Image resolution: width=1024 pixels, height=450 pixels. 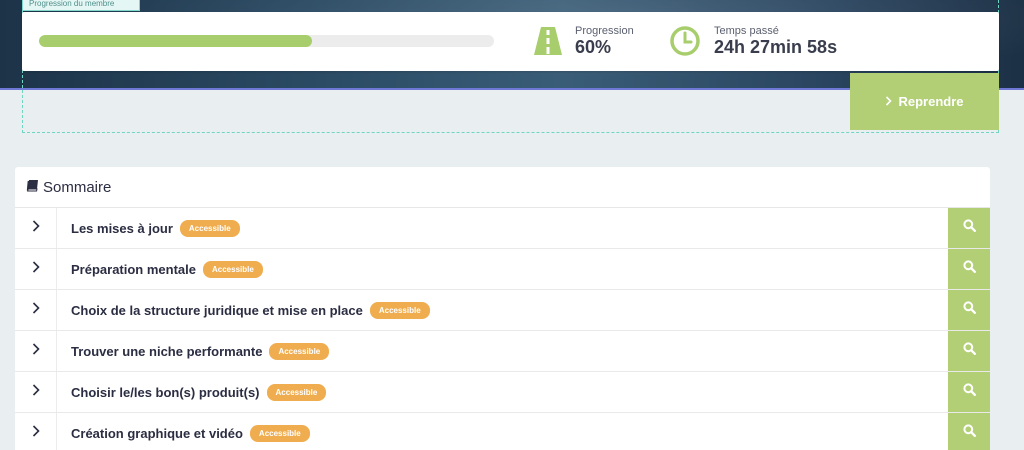 What do you see at coordinates (77, 187) in the screenshot?
I see `summary-title: Sommaire` at bounding box center [77, 187].